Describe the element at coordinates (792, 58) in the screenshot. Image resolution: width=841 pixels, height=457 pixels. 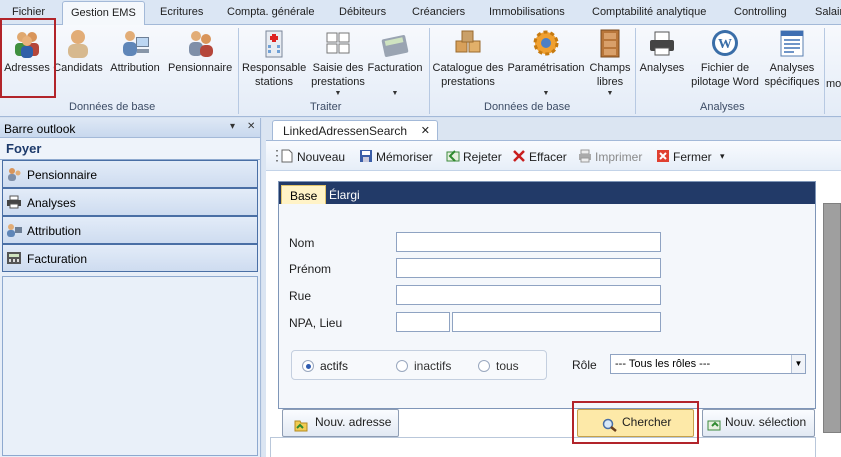
I see `analyses-specifiques-button: Analyses spécifiques` at that location.